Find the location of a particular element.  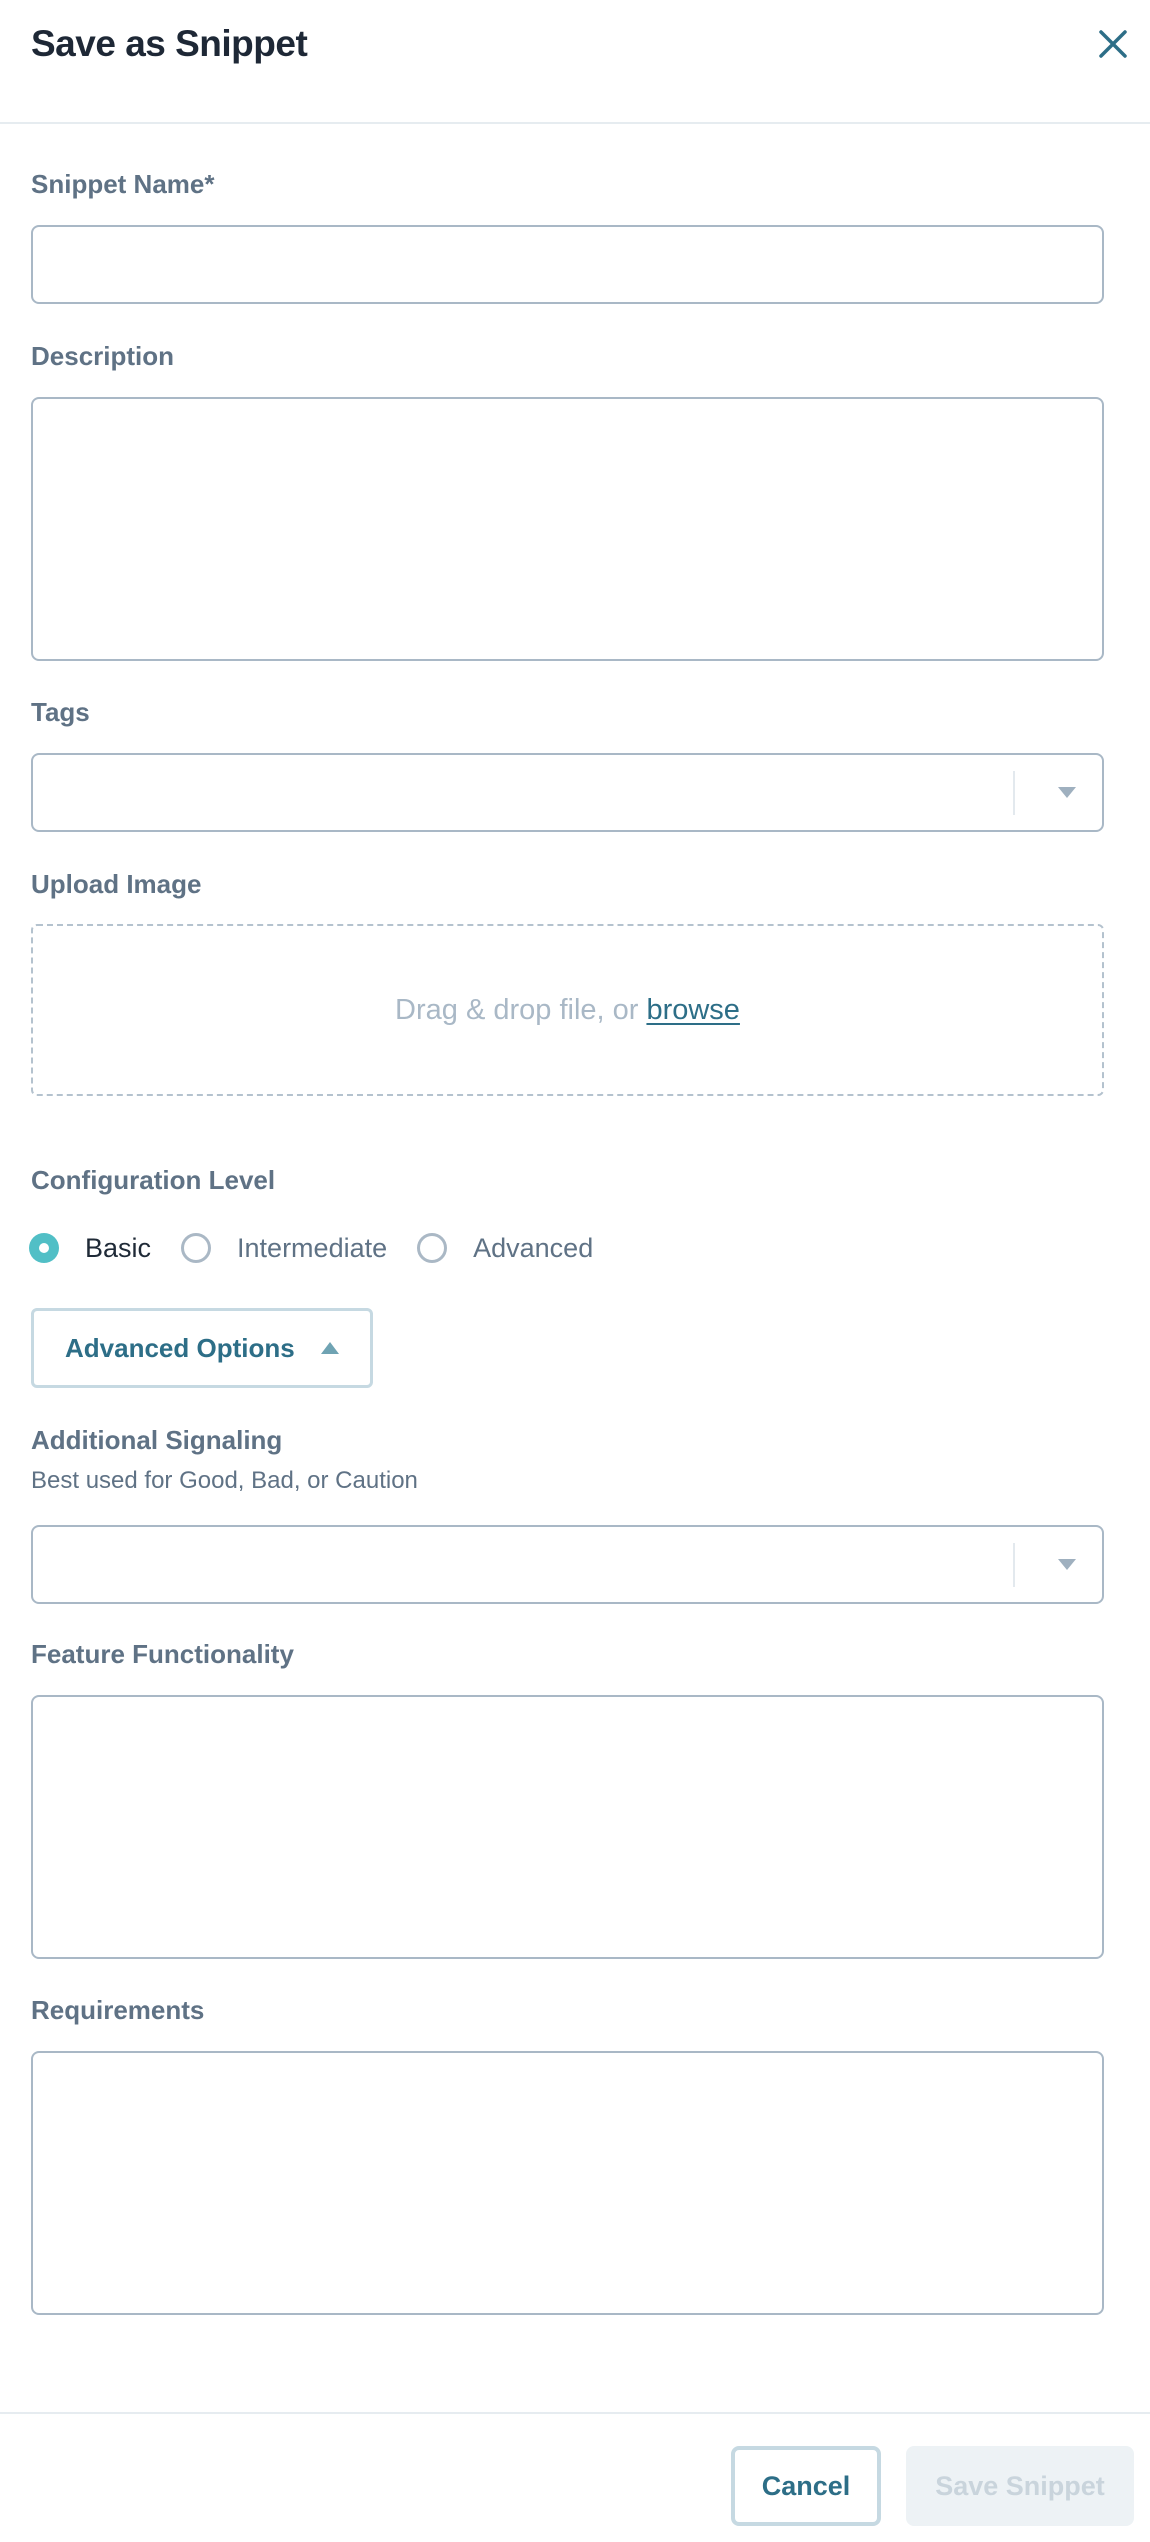

dialog-title: Save as Snippet is located at coordinates (169, 43).